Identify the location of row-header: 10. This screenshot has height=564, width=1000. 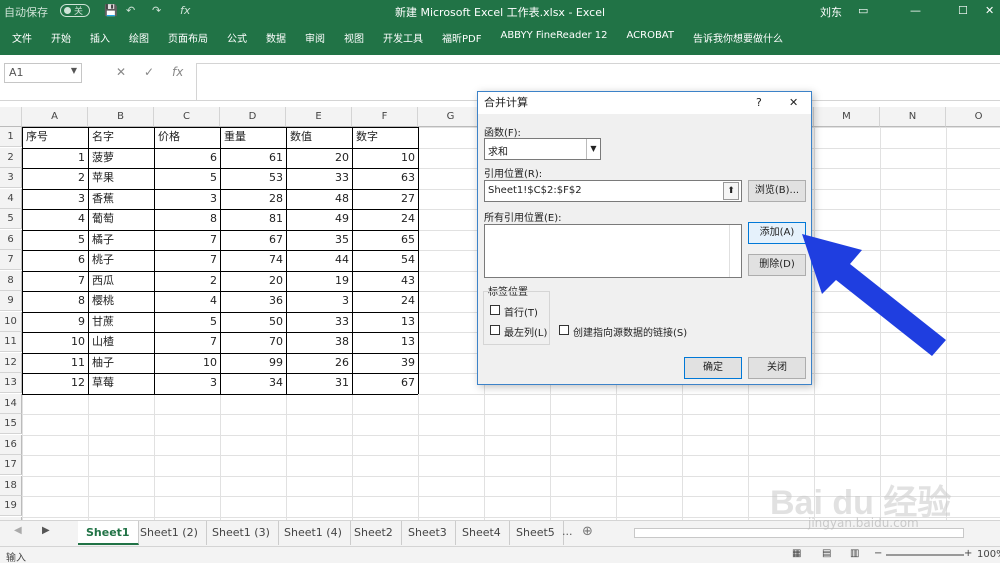
(11, 321).